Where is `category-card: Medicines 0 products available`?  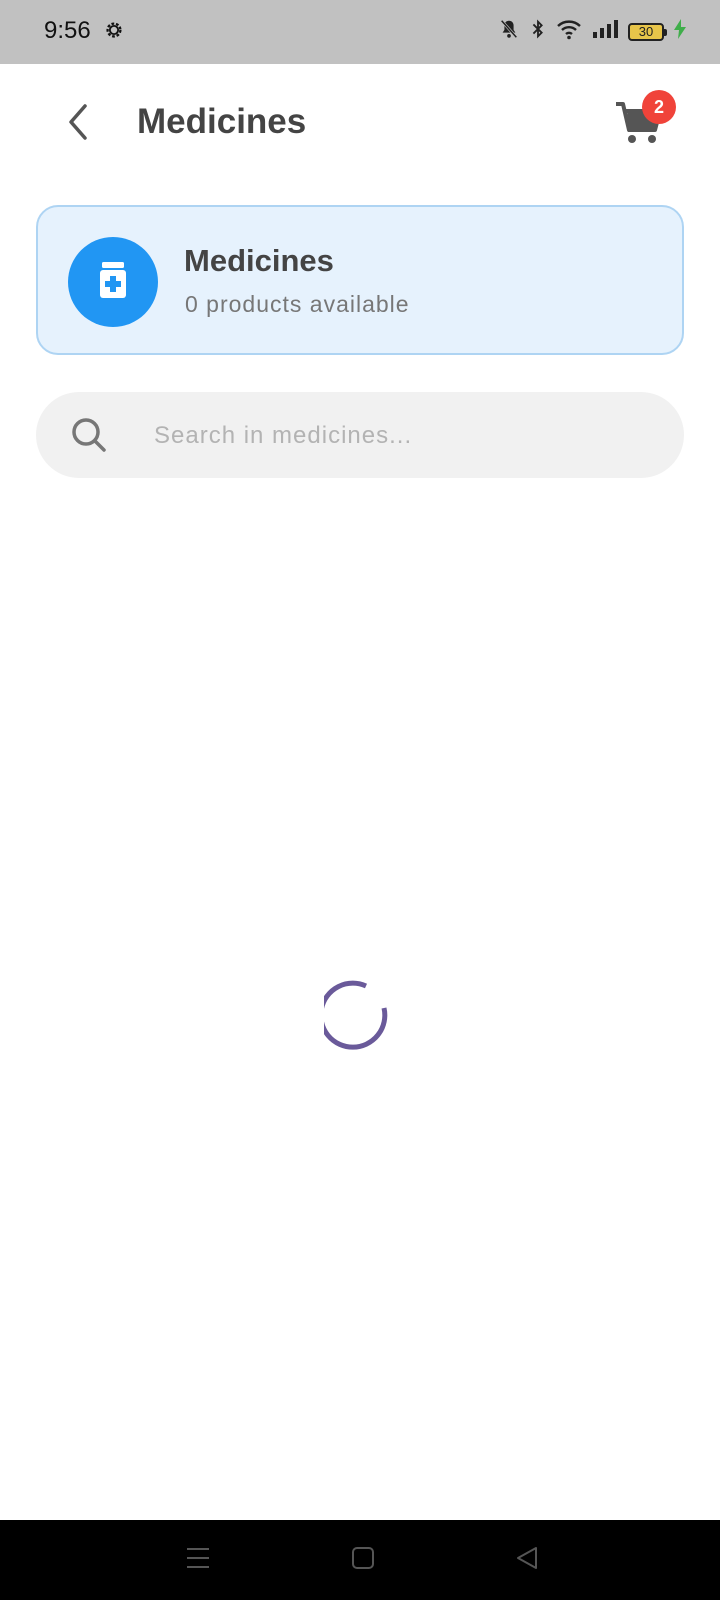
category-card: Medicines 0 products available is located at coordinates (360, 280).